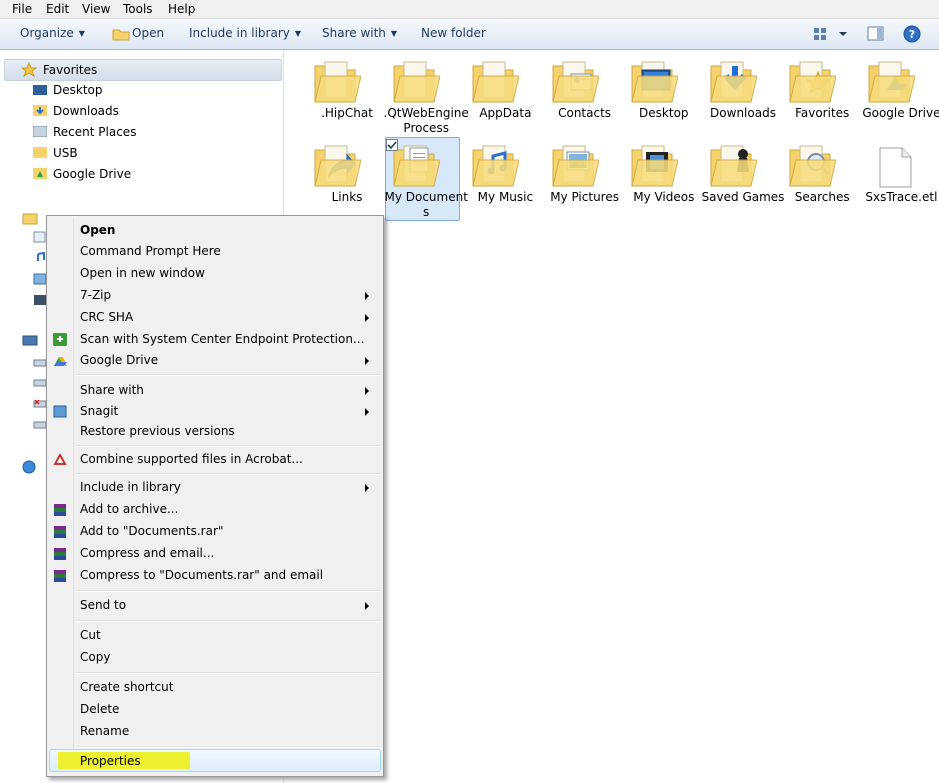 This screenshot has height=783, width=939. I want to click on menu-item-cut: Cut, so click(90, 635).